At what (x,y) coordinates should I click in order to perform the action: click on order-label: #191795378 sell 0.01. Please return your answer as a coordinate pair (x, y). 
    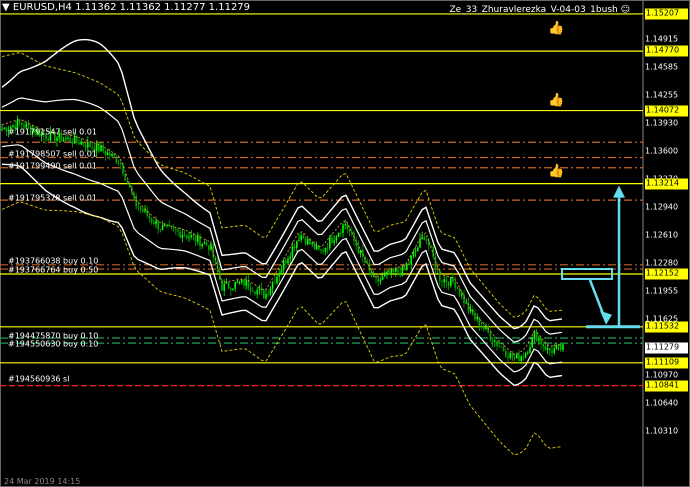
    Looking at the image, I should click on (52, 198).